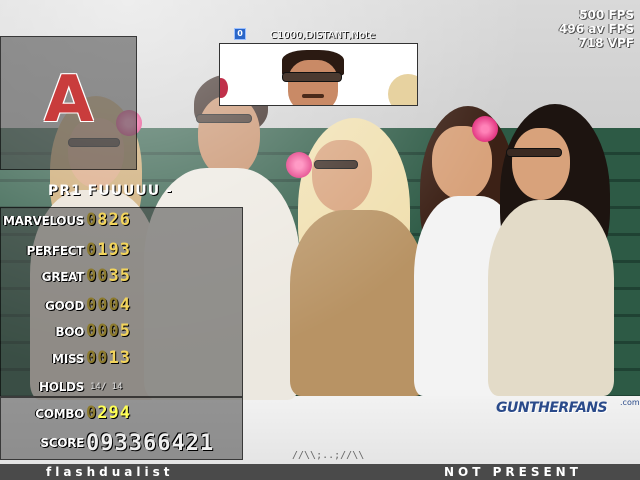 This screenshot has width=640, height=480. I want to click on score-label: SCORE, so click(62, 443).